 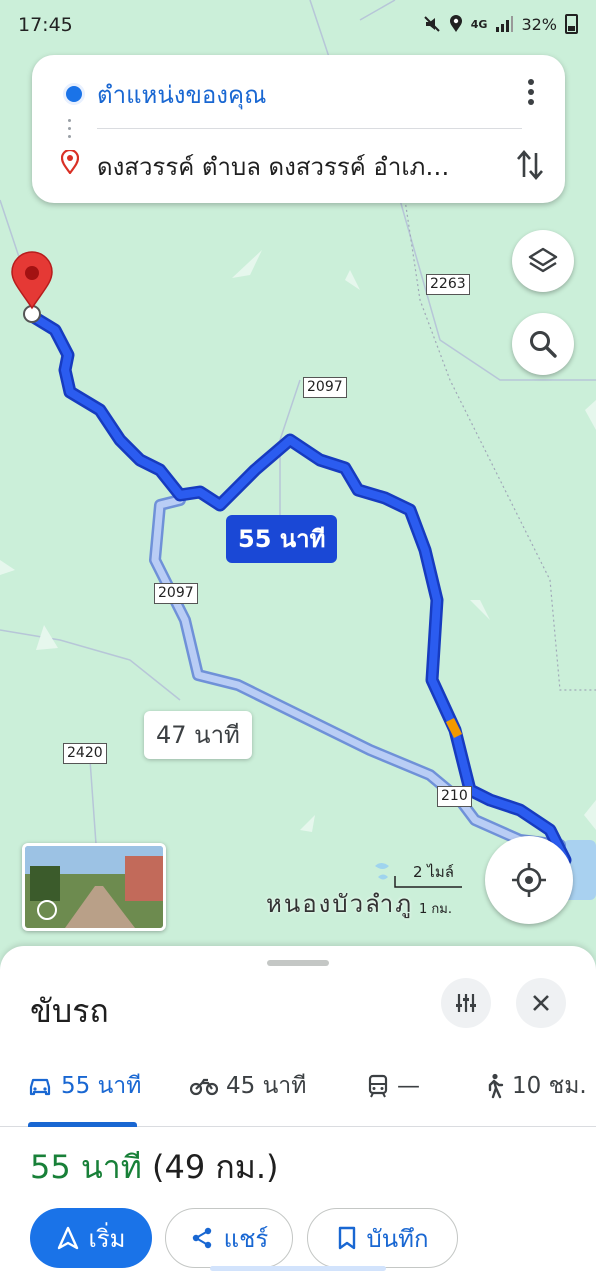 I want to click on signal-icon, so click(x=505, y=24).